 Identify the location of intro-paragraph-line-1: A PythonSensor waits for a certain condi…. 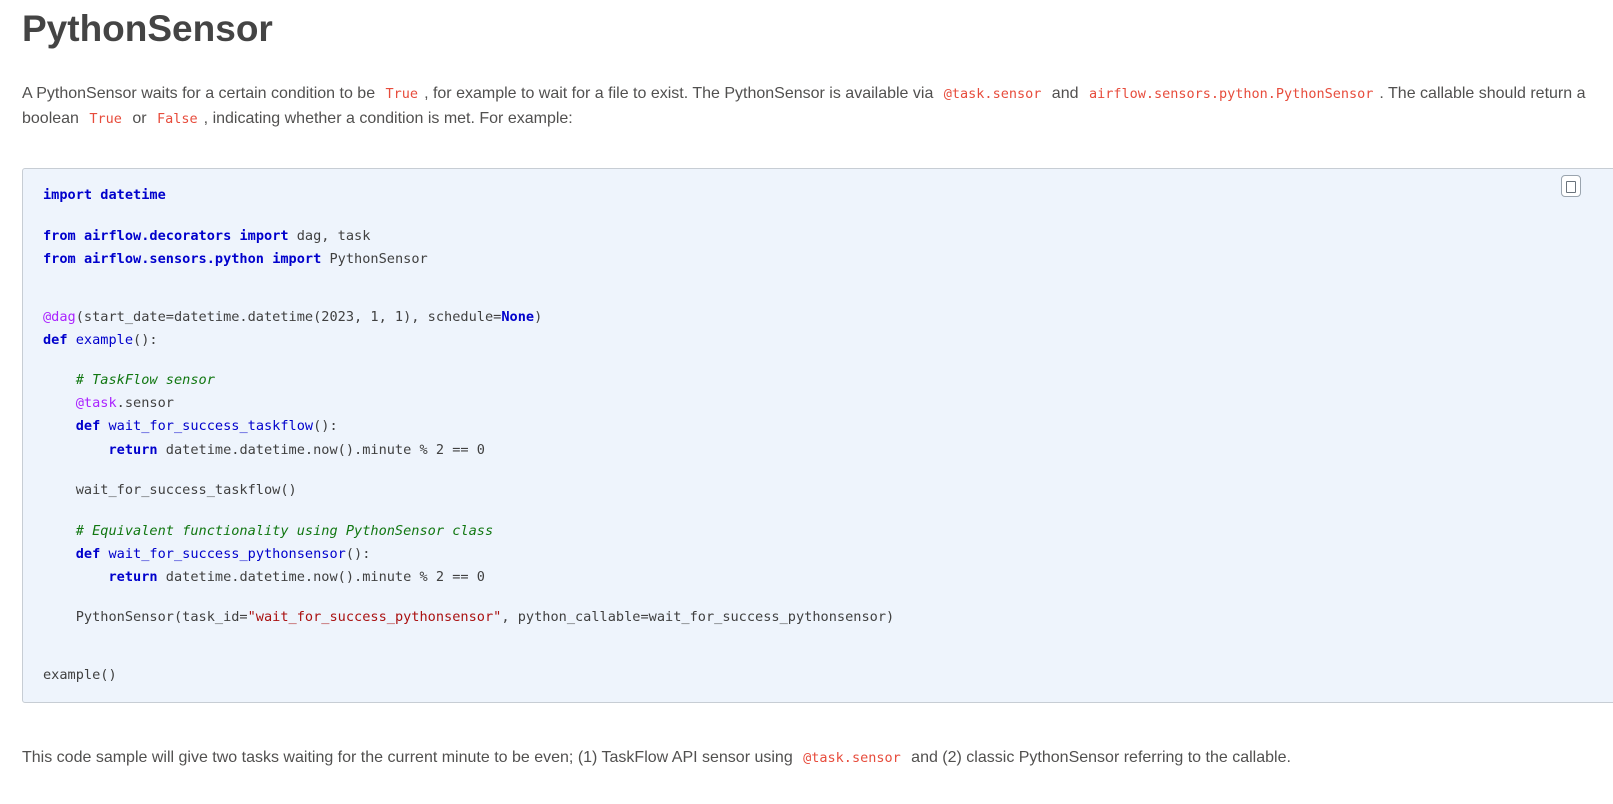
(803, 94).